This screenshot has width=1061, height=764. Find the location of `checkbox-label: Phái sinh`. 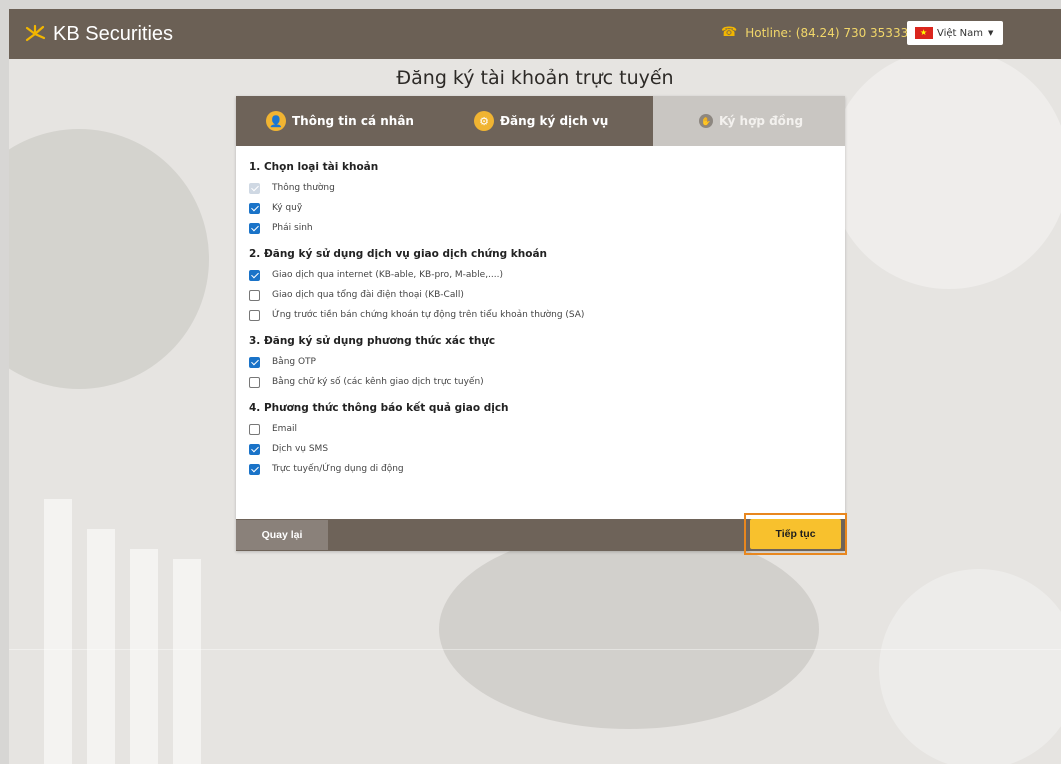

checkbox-label: Phái sinh is located at coordinates (292, 228).